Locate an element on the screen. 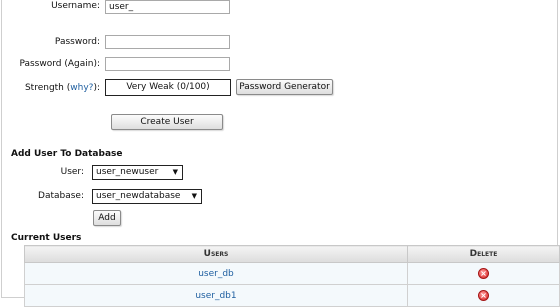 The image size is (560, 307). username-input: user_ is located at coordinates (167, 7).